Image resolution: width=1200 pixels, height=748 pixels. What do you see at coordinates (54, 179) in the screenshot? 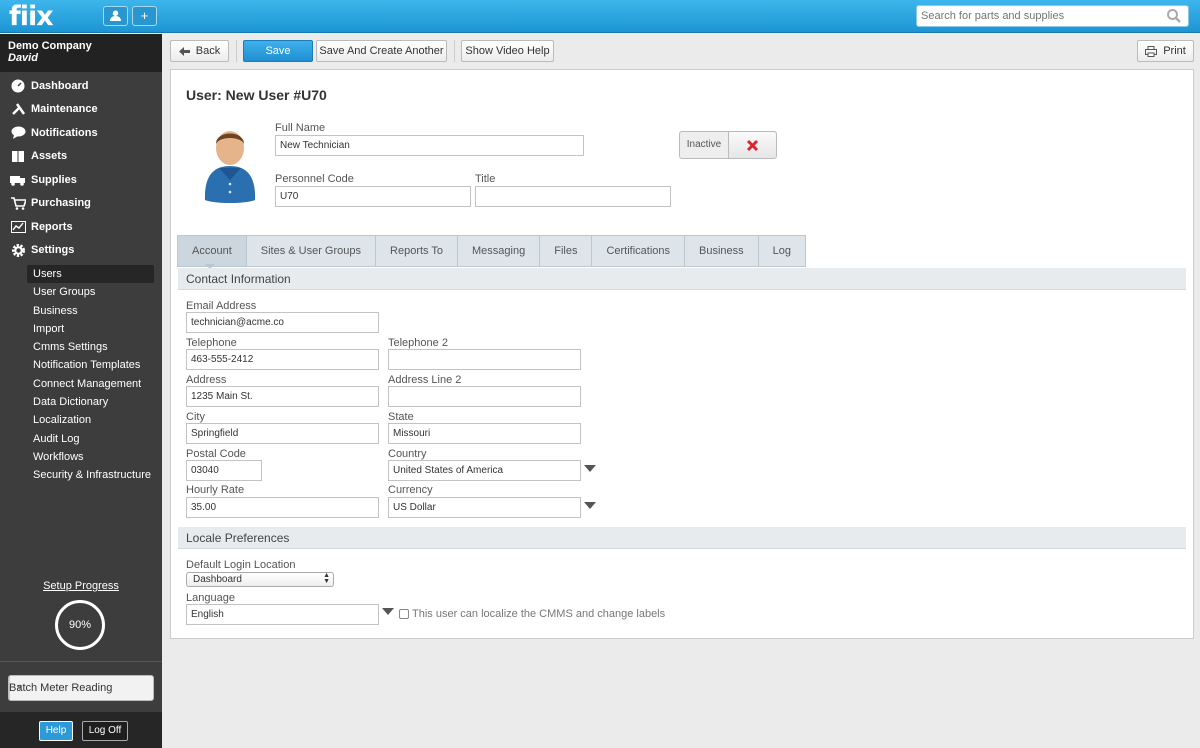
I see `nav-label: Supplies` at bounding box center [54, 179].